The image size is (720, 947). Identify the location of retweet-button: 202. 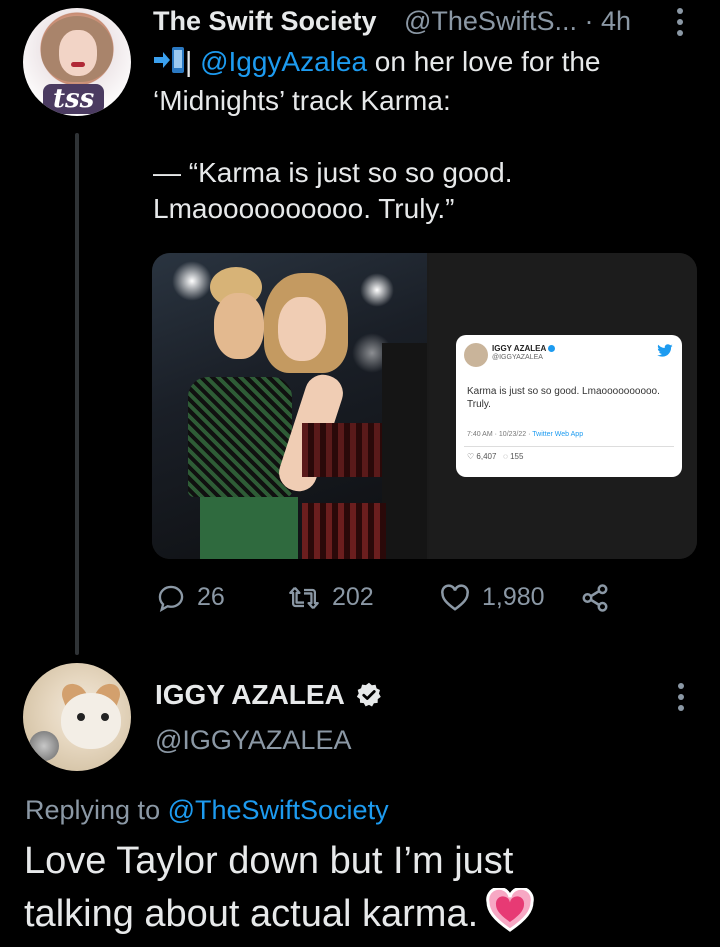
(331, 597).